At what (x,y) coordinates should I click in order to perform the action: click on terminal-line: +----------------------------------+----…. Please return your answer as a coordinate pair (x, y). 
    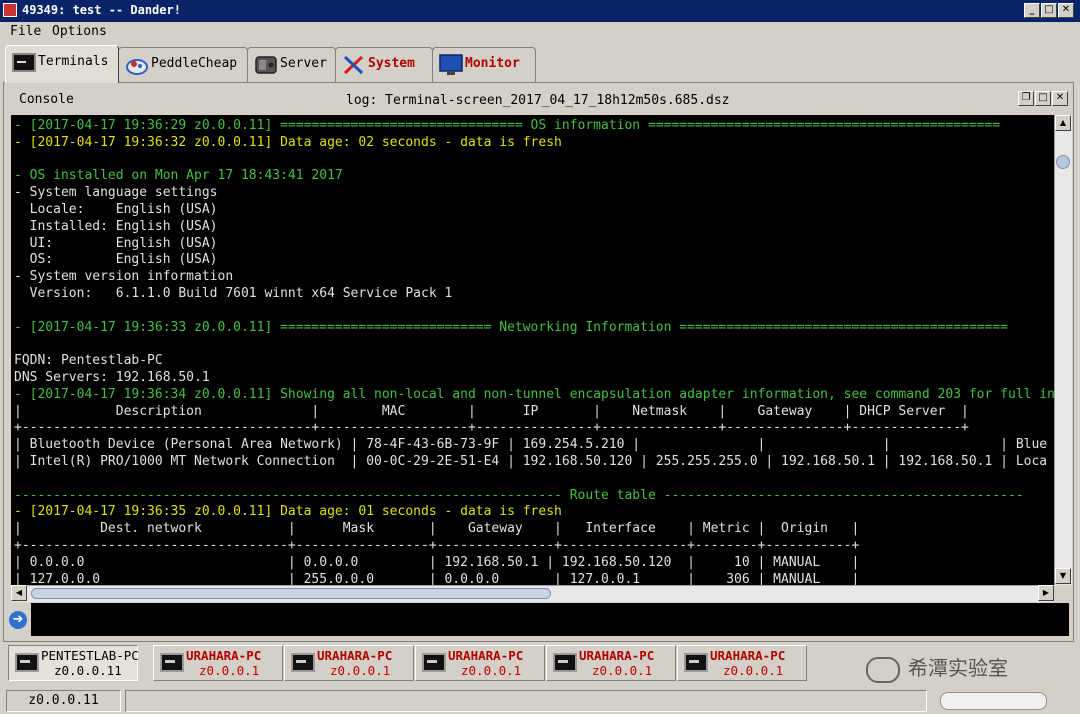
    Looking at the image, I should click on (437, 545).